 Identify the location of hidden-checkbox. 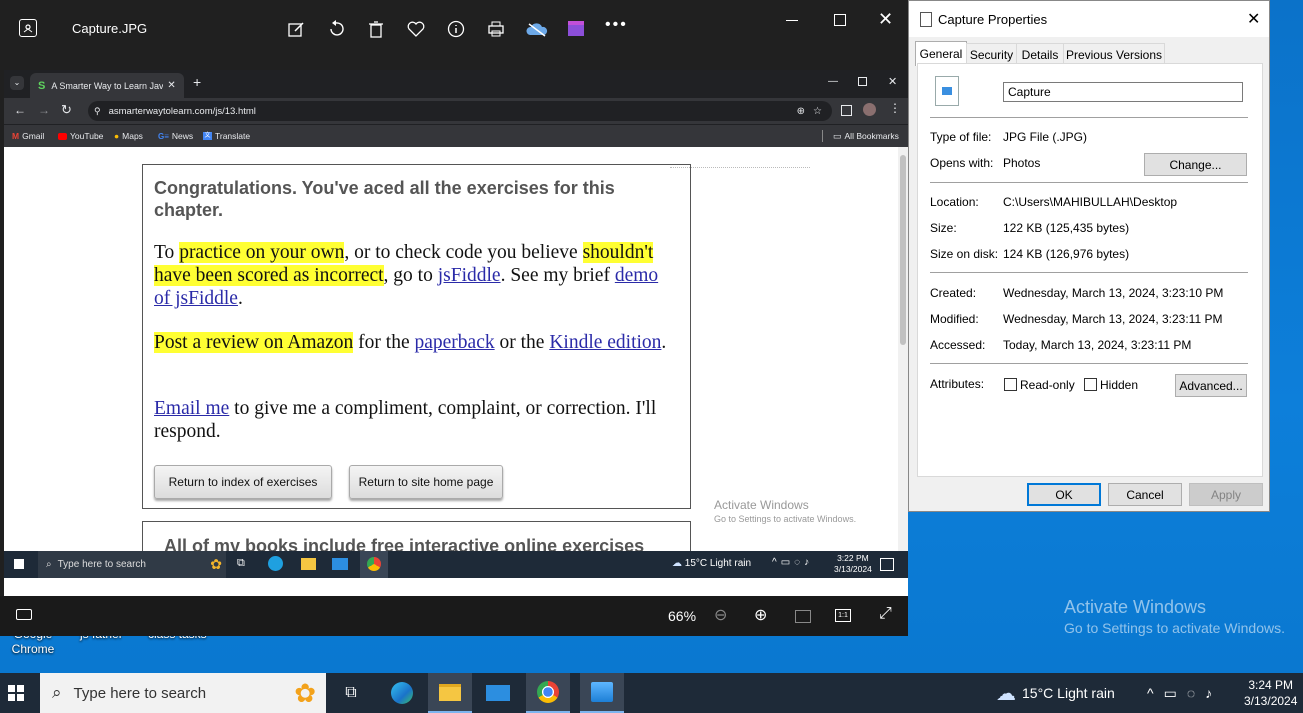
(1090, 384).